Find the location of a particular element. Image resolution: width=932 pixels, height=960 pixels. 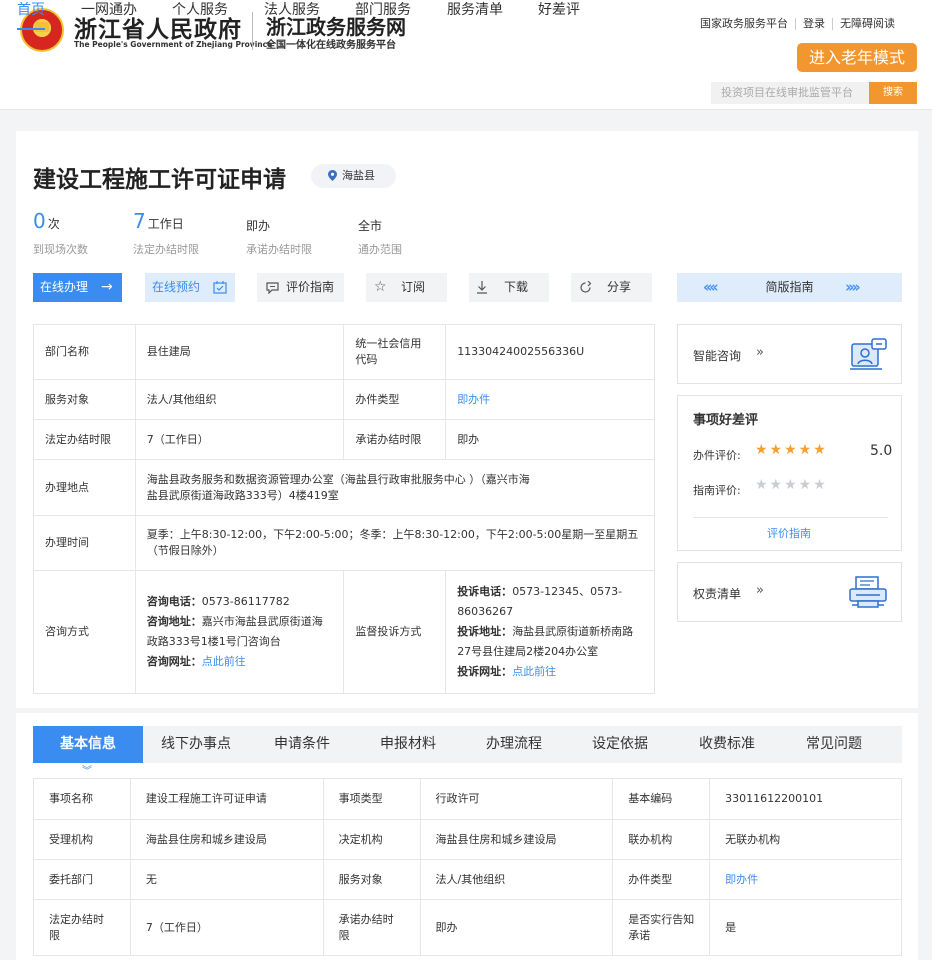

top-links: 国家政务服务平台 登录 无障碍阅读 is located at coordinates (797, 24).